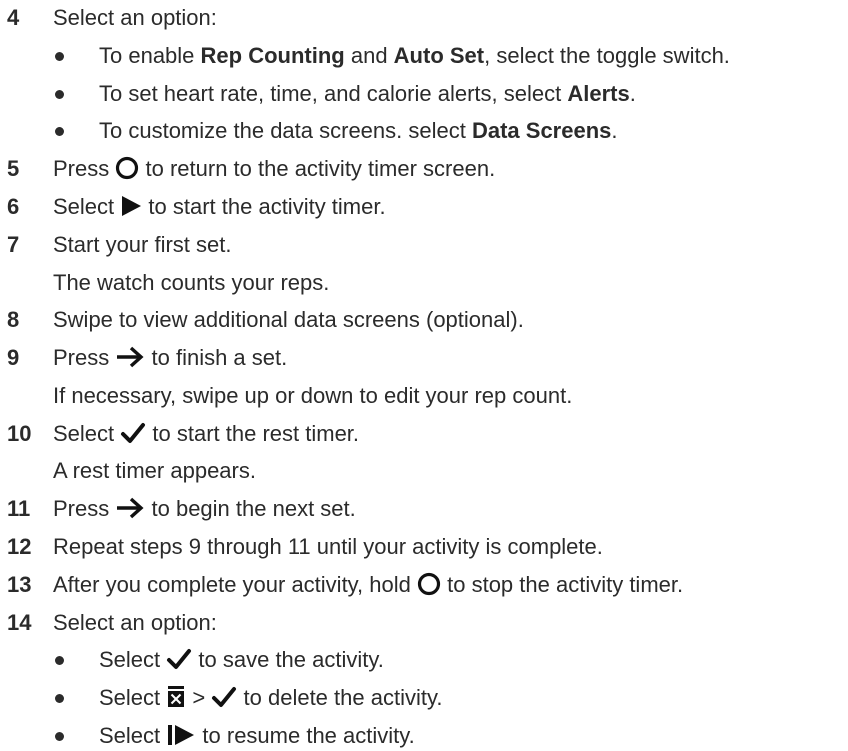  Describe the element at coordinates (241, 659) in the screenshot. I see `bullet-text: Select to save the activity.` at that location.